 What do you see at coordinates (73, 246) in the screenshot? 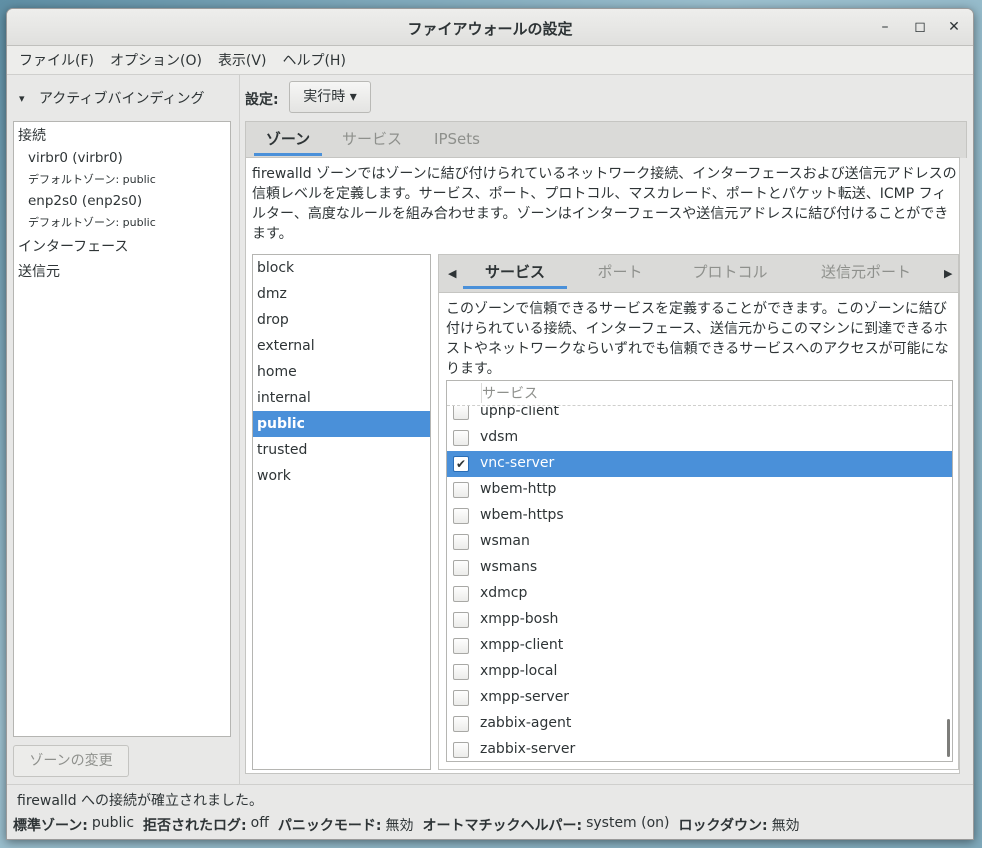
I see `tree-interfaces: インターフェース` at bounding box center [73, 246].